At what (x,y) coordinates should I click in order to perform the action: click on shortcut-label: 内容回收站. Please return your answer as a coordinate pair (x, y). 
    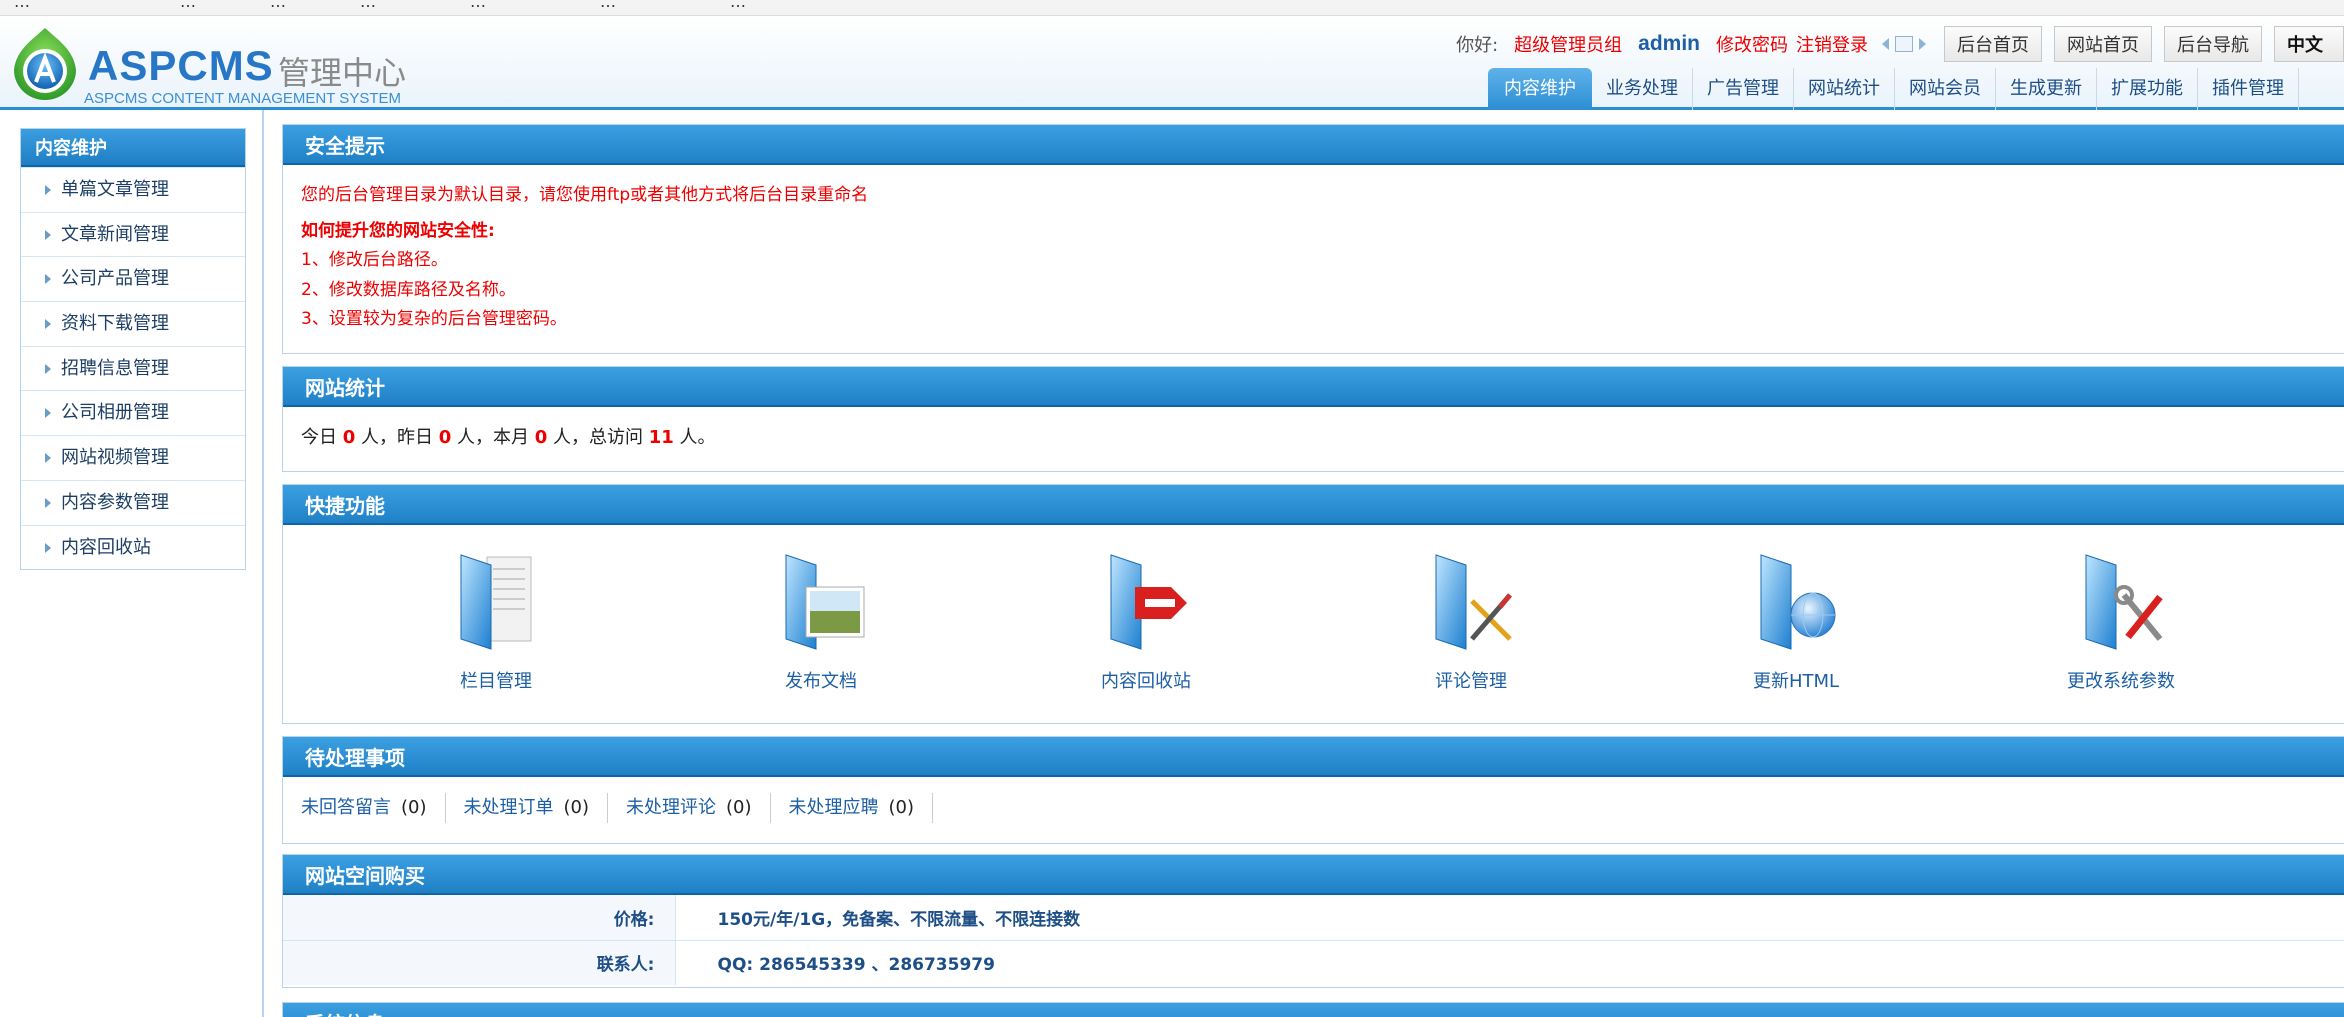
    Looking at the image, I should click on (1146, 681).